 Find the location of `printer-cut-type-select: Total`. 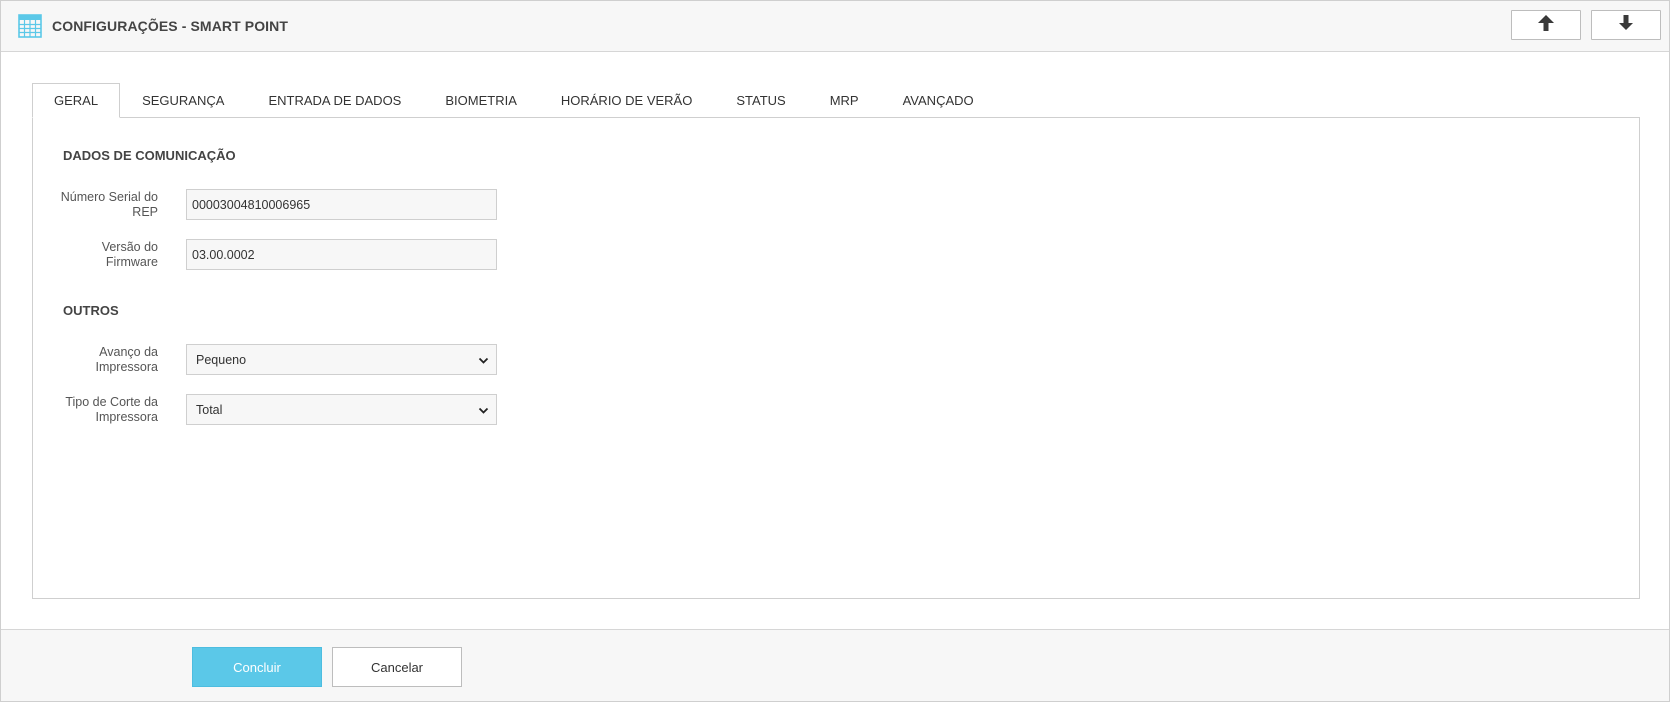

printer-cut-type-select: Total is located at coordinates (341, 409).